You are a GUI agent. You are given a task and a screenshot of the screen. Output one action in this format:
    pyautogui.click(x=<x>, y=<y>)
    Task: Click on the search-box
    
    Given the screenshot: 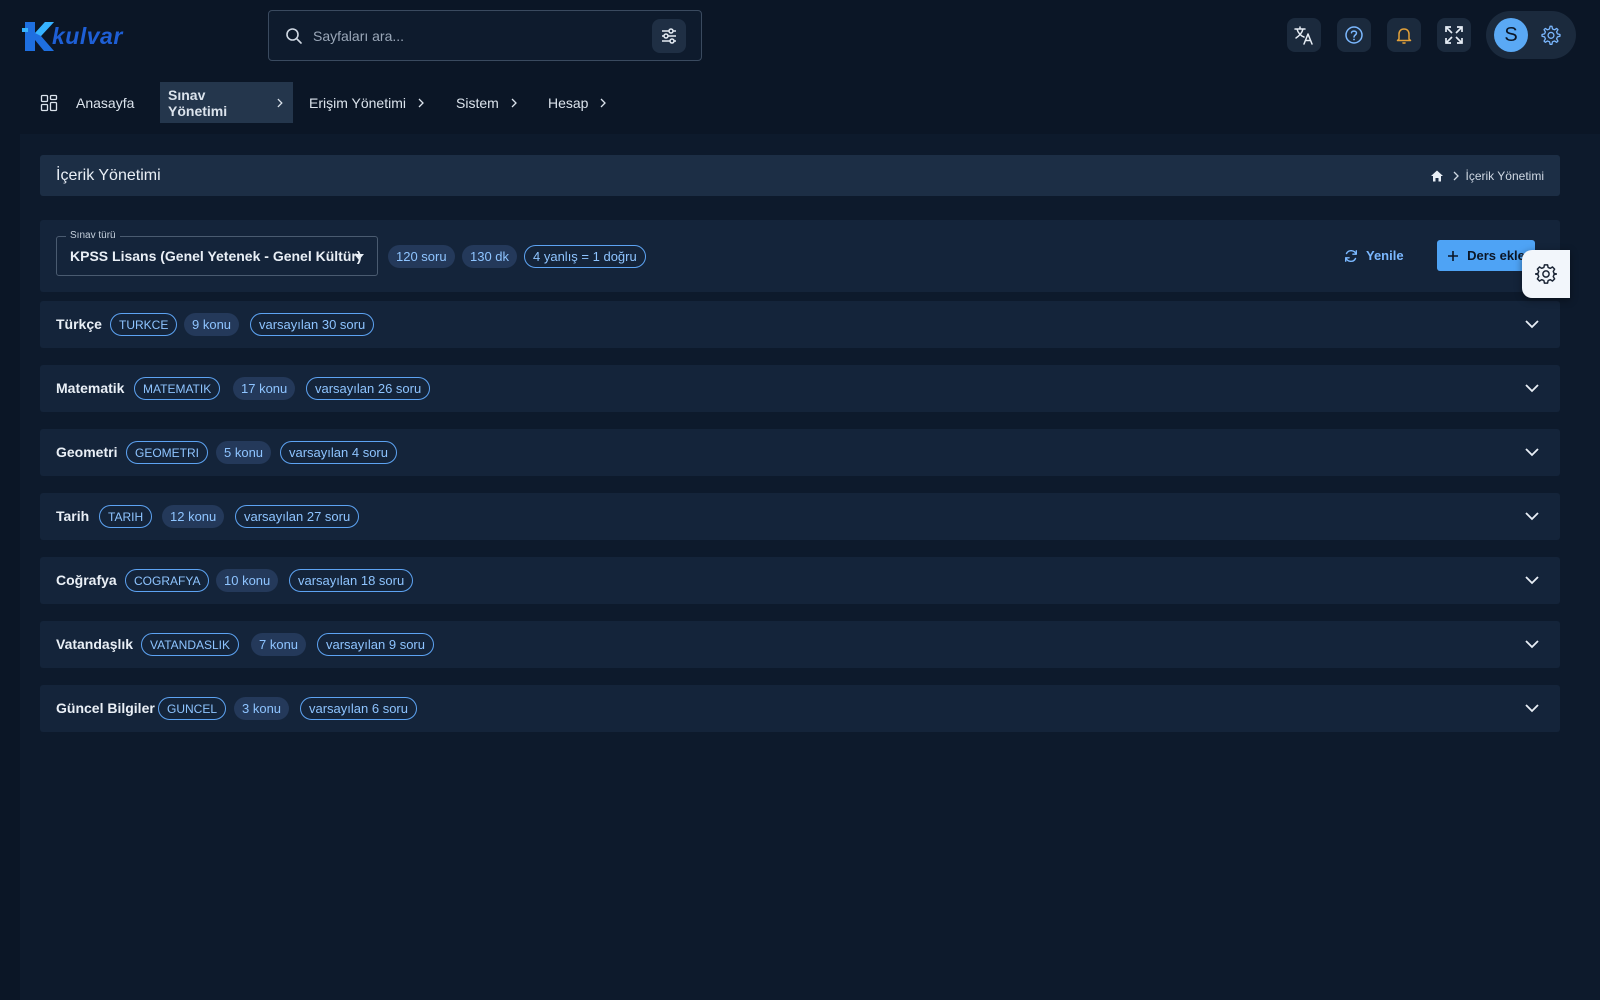 What is the action you would take?
    pyautogui.click(x=485, y=35)
    